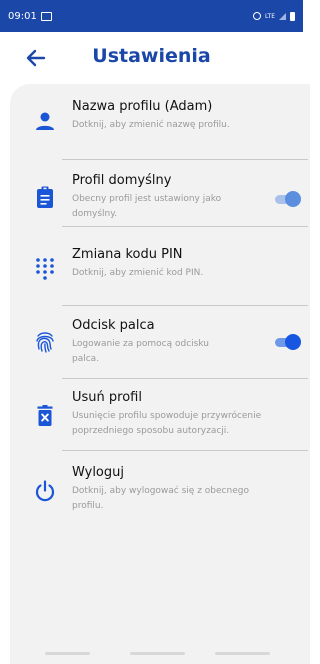  What do you see at coordinates (22, 16) in the screenshot?
I see `status-time: 09:01` at bounding box center [22, 16].